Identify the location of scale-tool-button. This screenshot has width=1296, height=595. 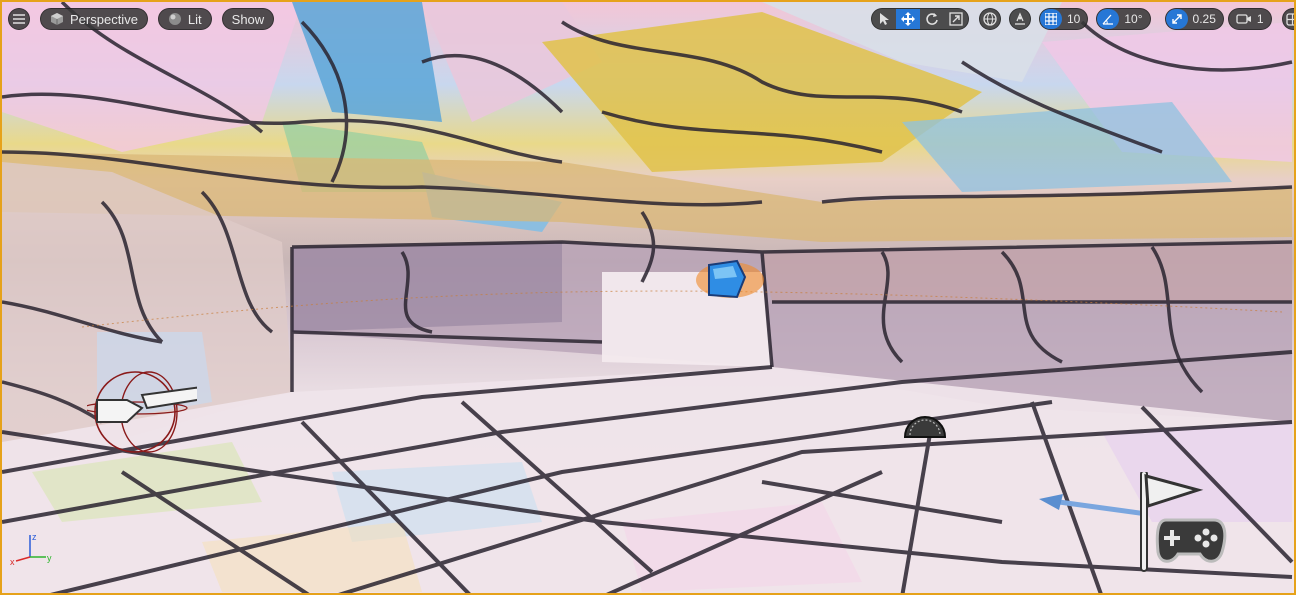
(956, 19).